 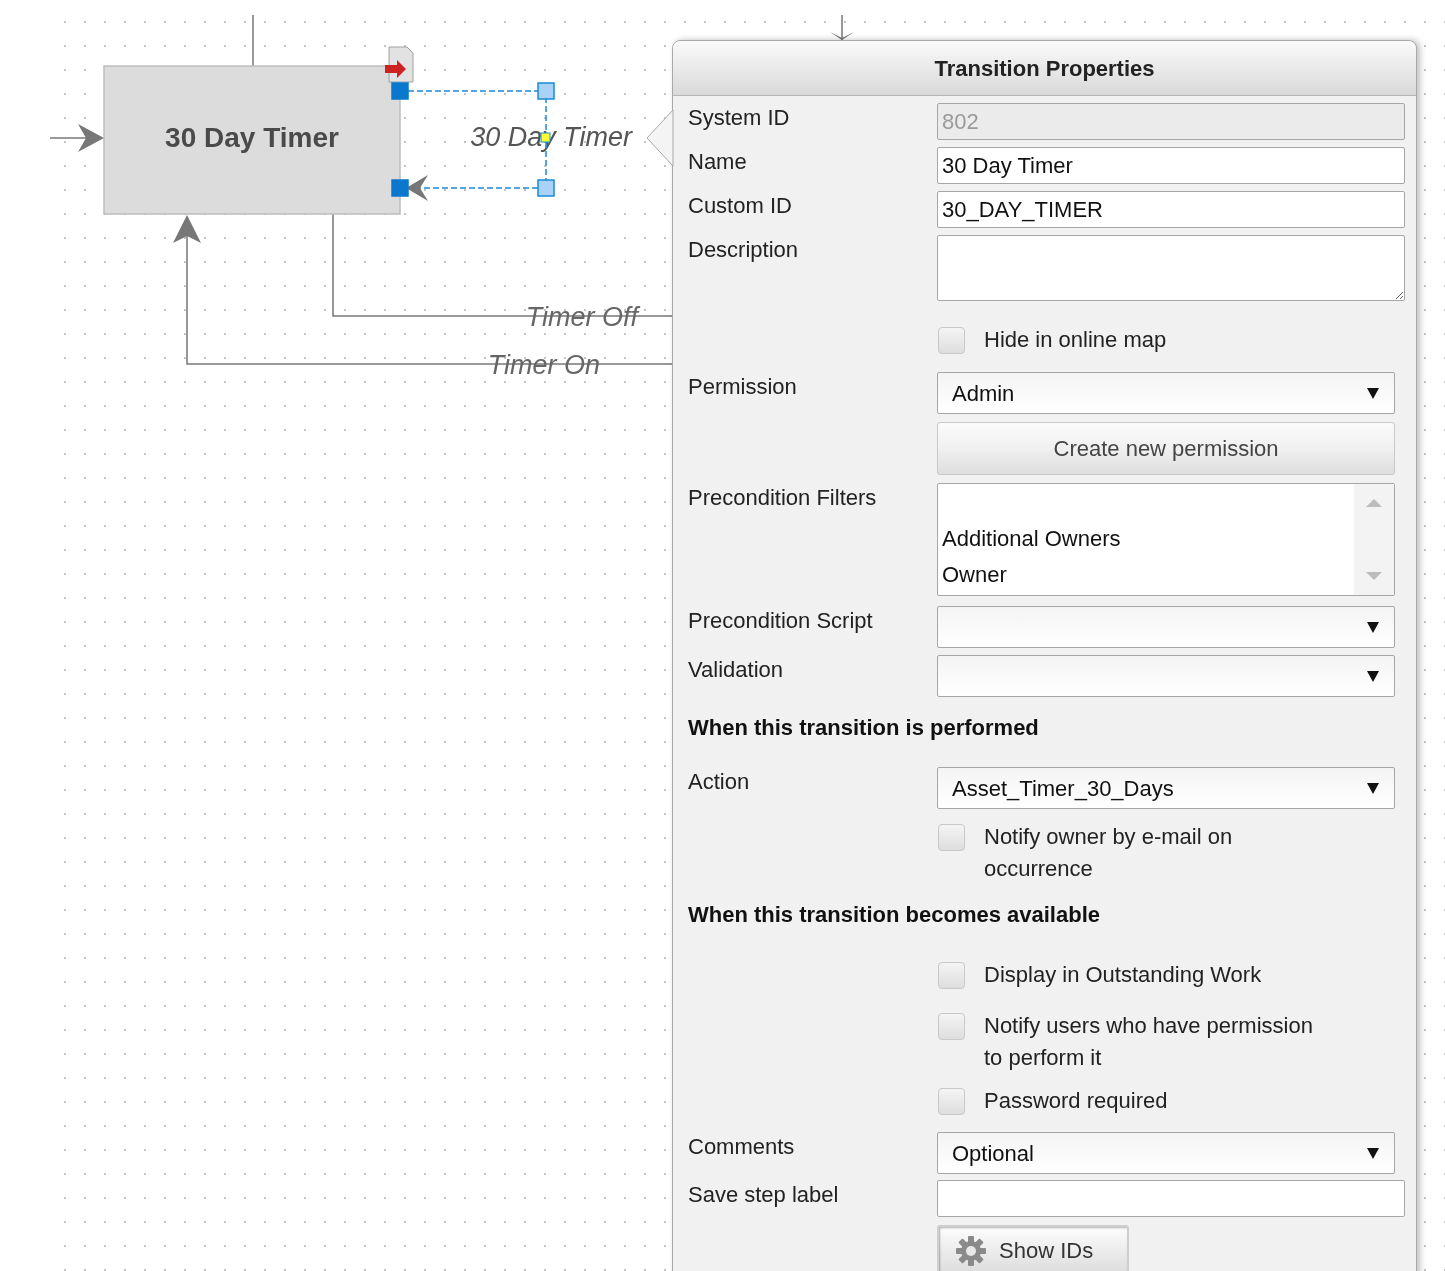 I want to click on checkbox-label: Notify users who have permission to perform it, so click(x=1149, y=1042).